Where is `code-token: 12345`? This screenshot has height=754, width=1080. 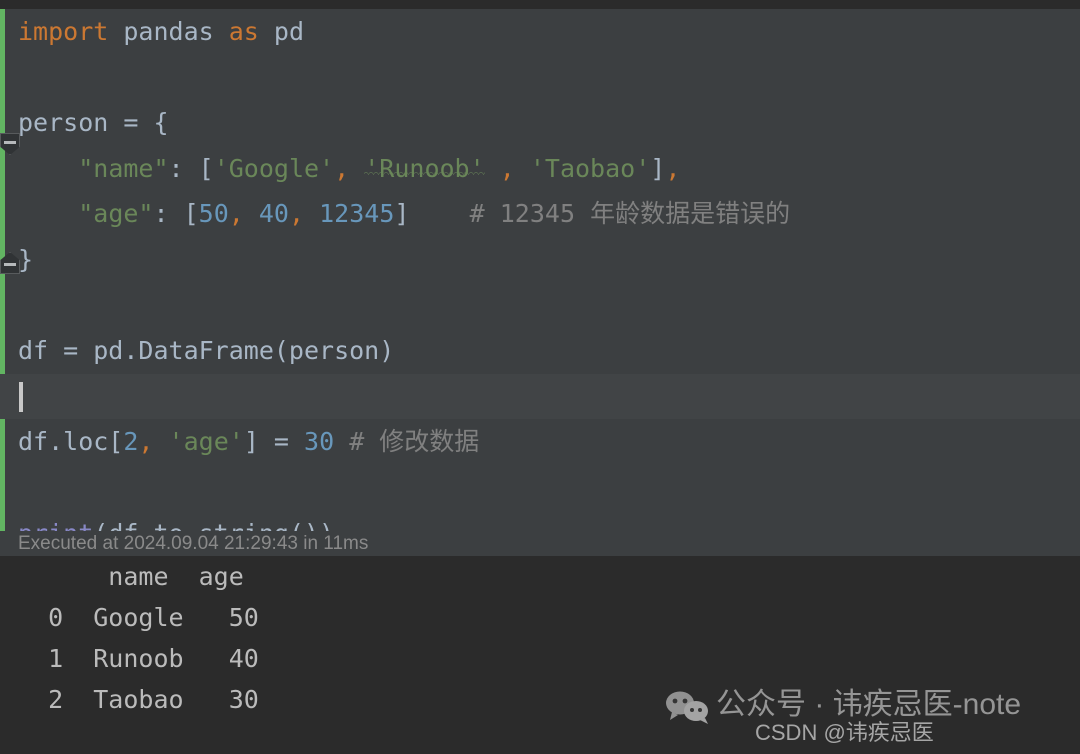
code-token: 12345 is located at coordinates (357, 214).